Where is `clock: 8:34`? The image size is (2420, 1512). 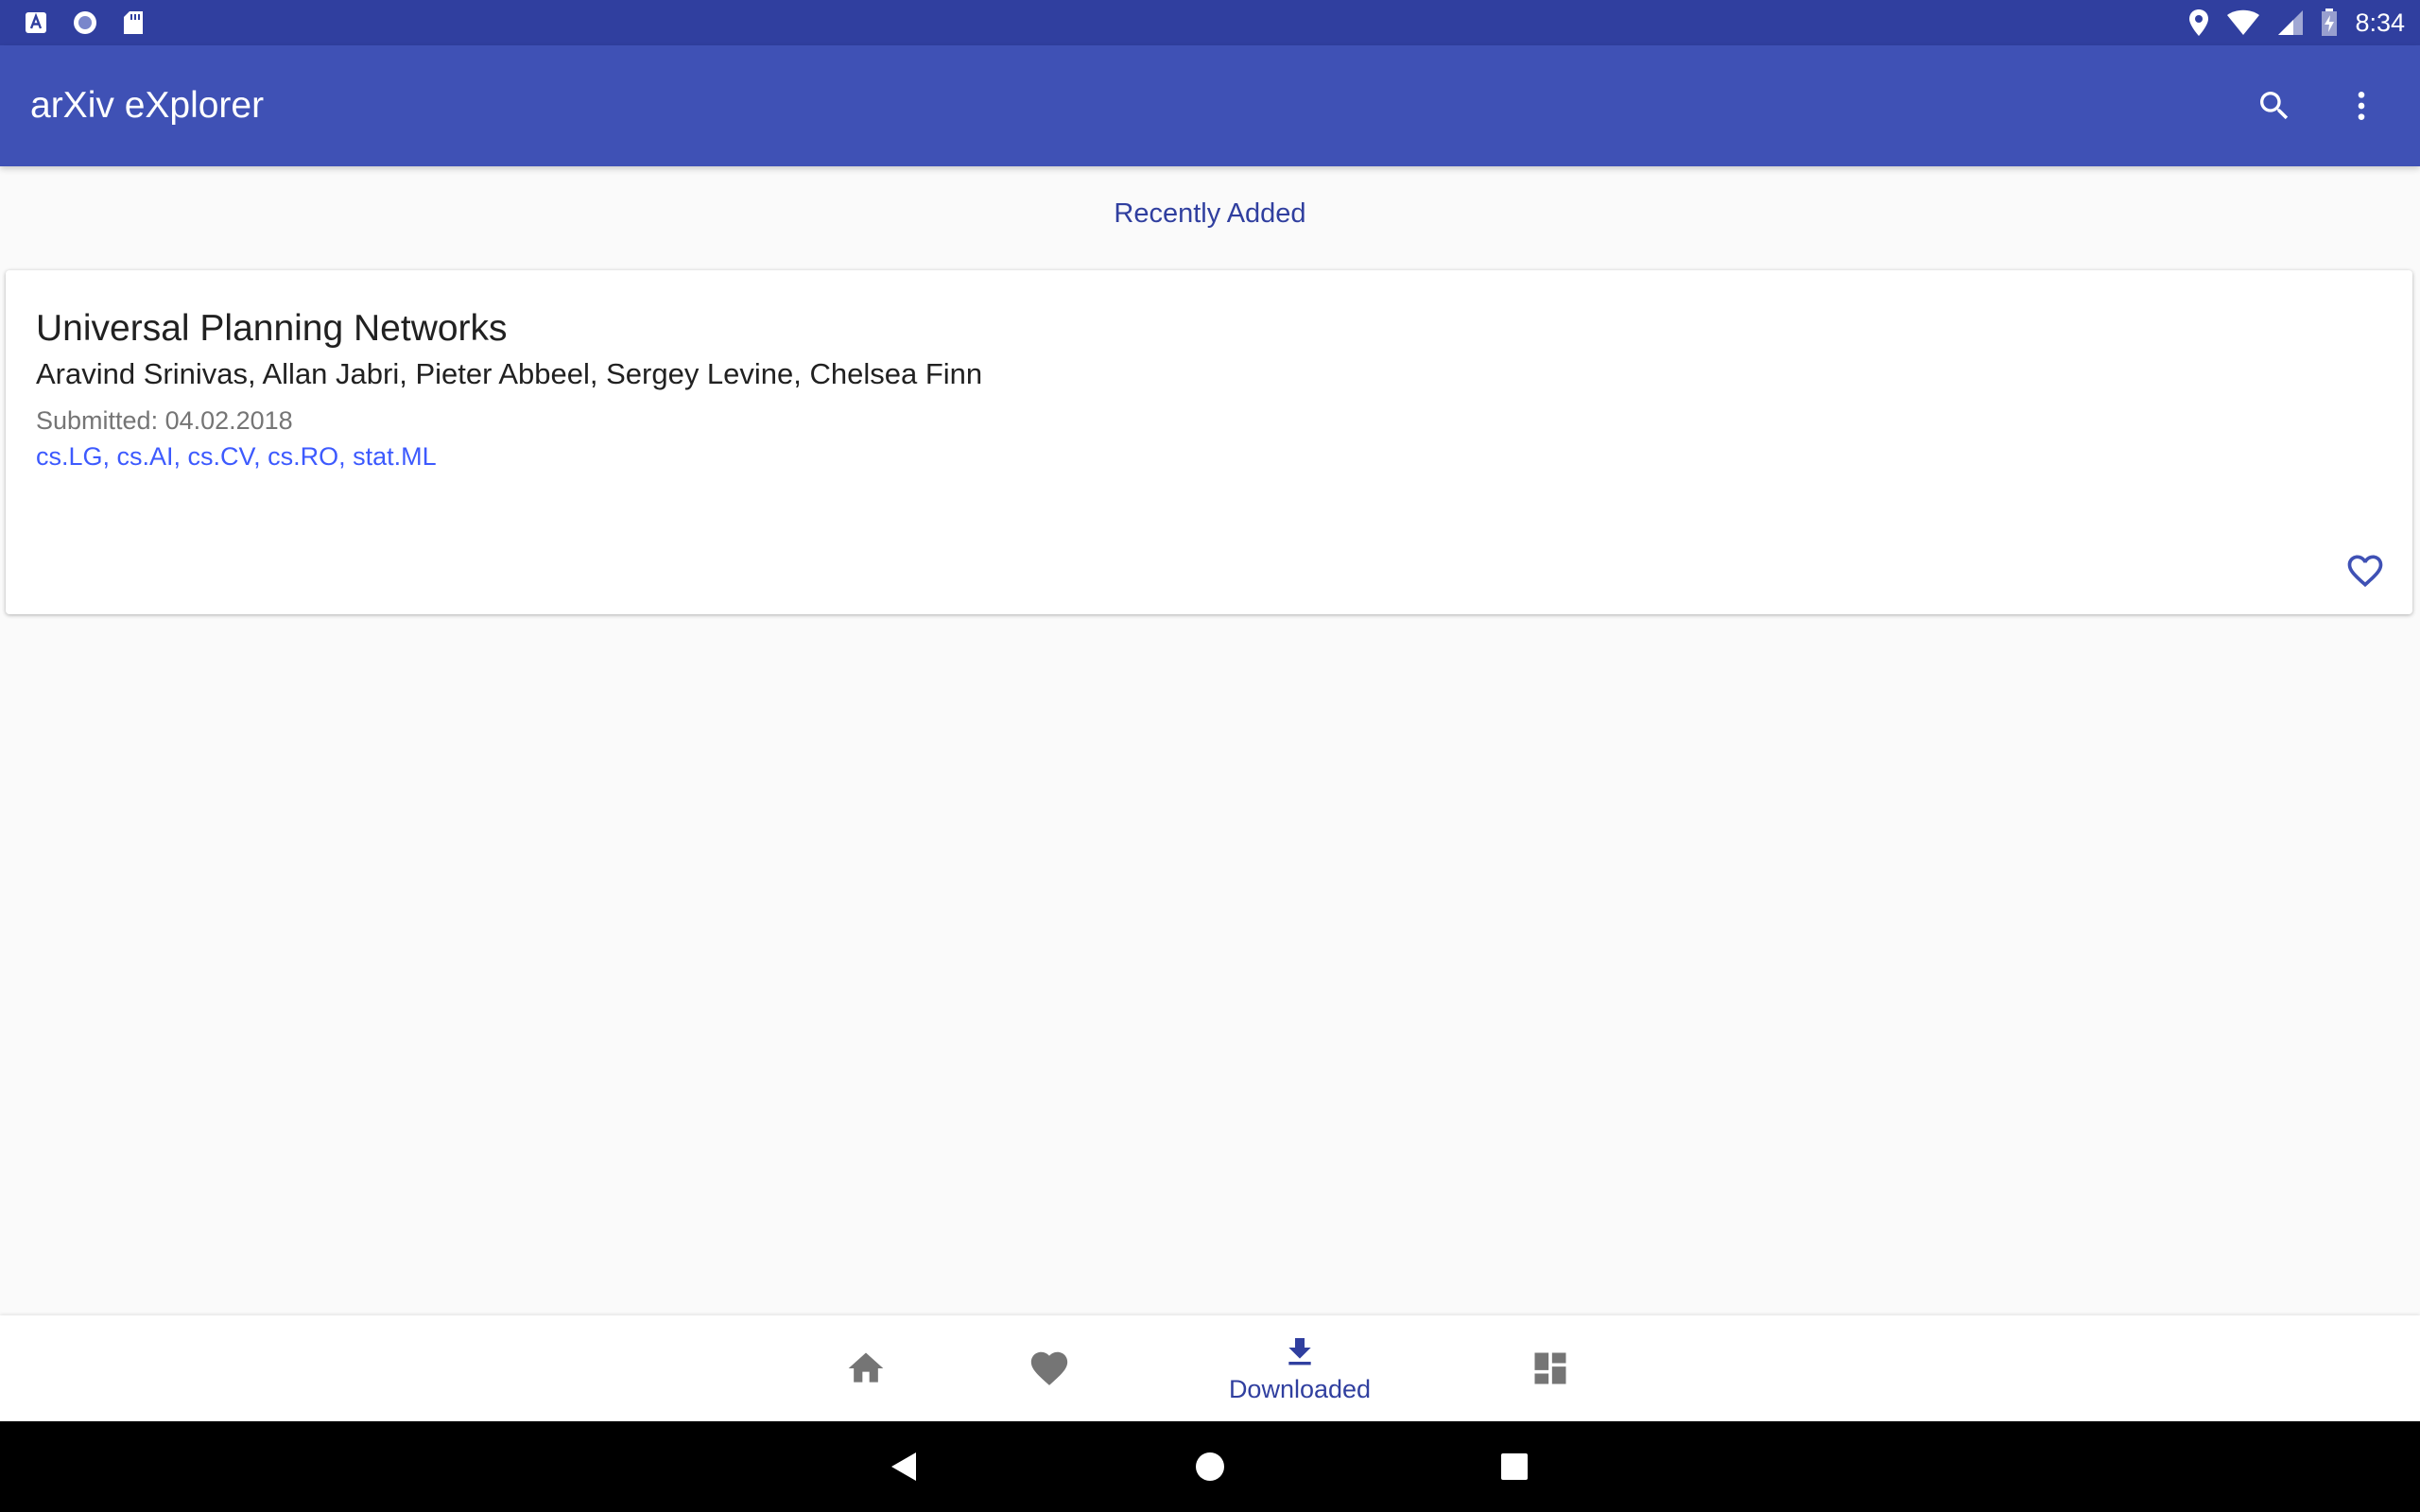 clock: 8:34 is located at coordinates (2380, 22).